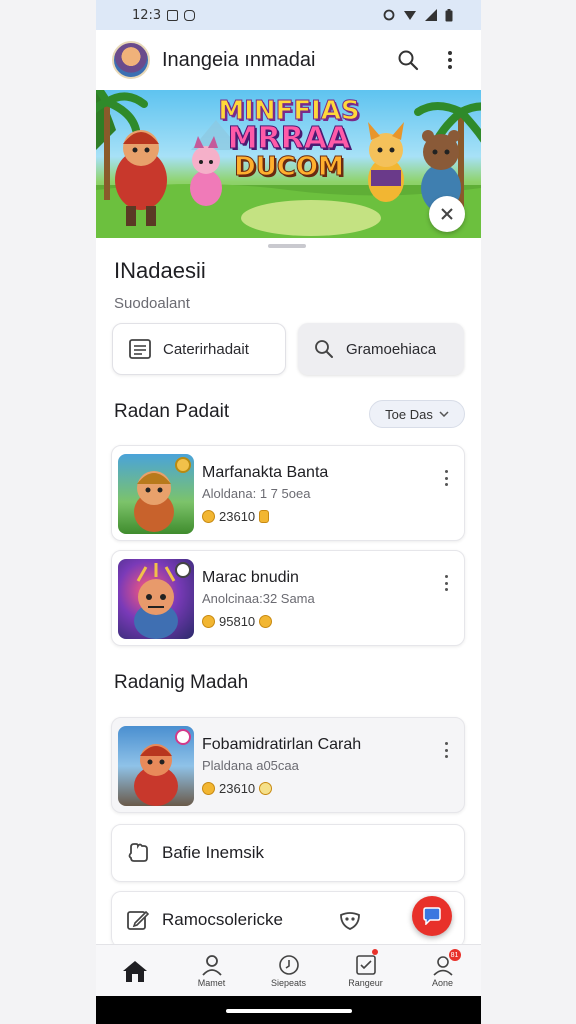  I want to click on chevron-down-icon, so click(444, 414).